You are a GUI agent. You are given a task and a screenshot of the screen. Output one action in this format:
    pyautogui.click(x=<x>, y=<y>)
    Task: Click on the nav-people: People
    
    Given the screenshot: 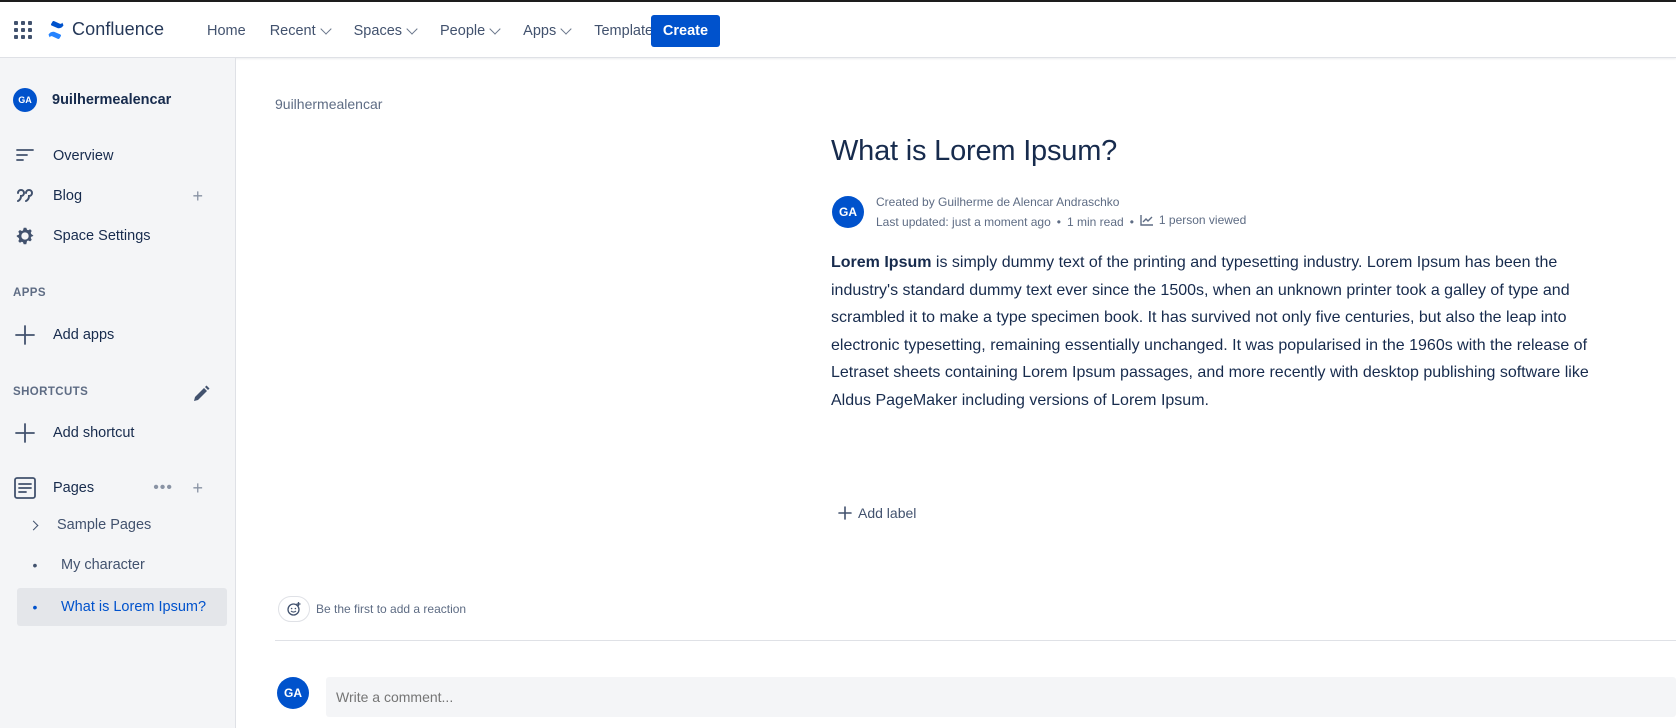 What is the action you would take?
    pyautogui.click(x=469, y=31)
    